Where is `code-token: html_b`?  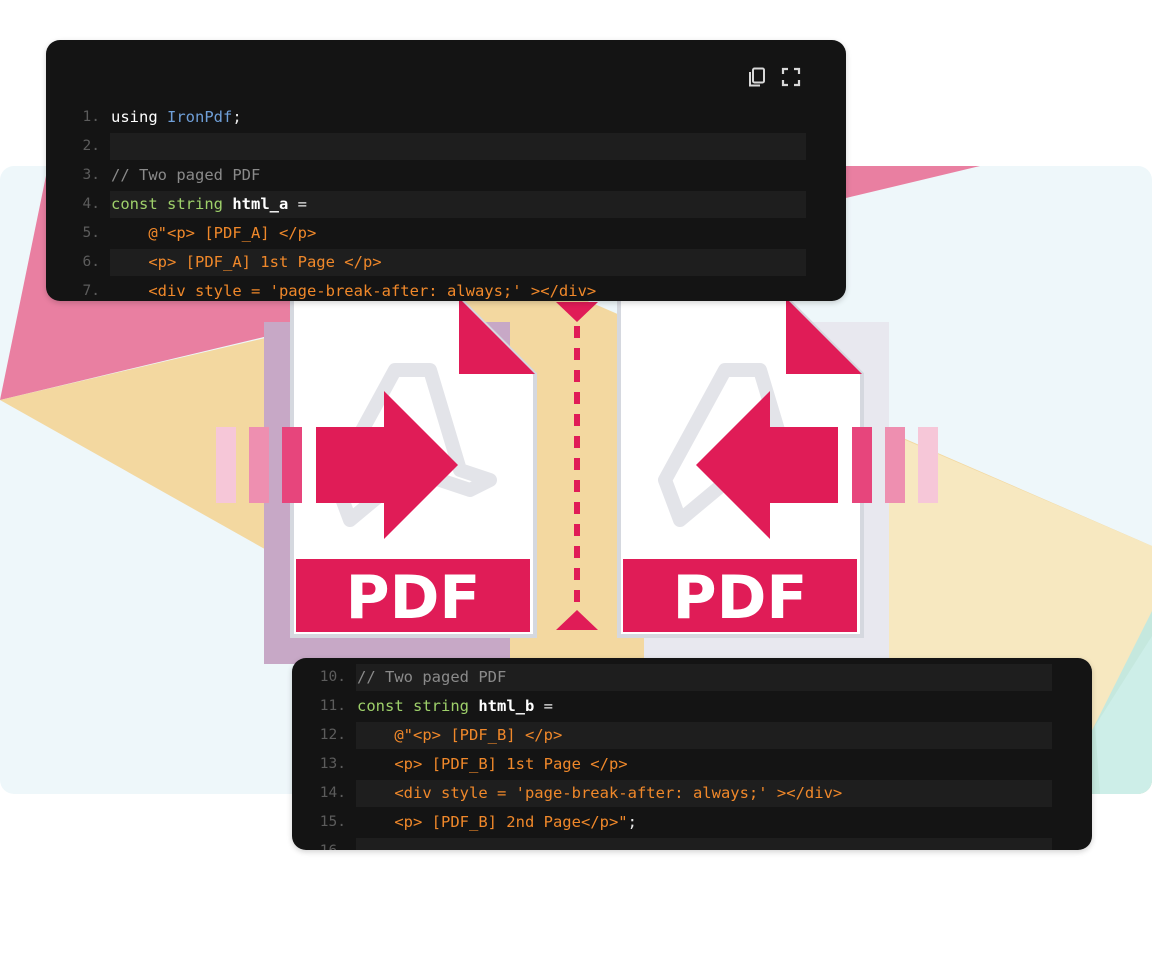 code-token: html_b is located at coordinates (506, 706).